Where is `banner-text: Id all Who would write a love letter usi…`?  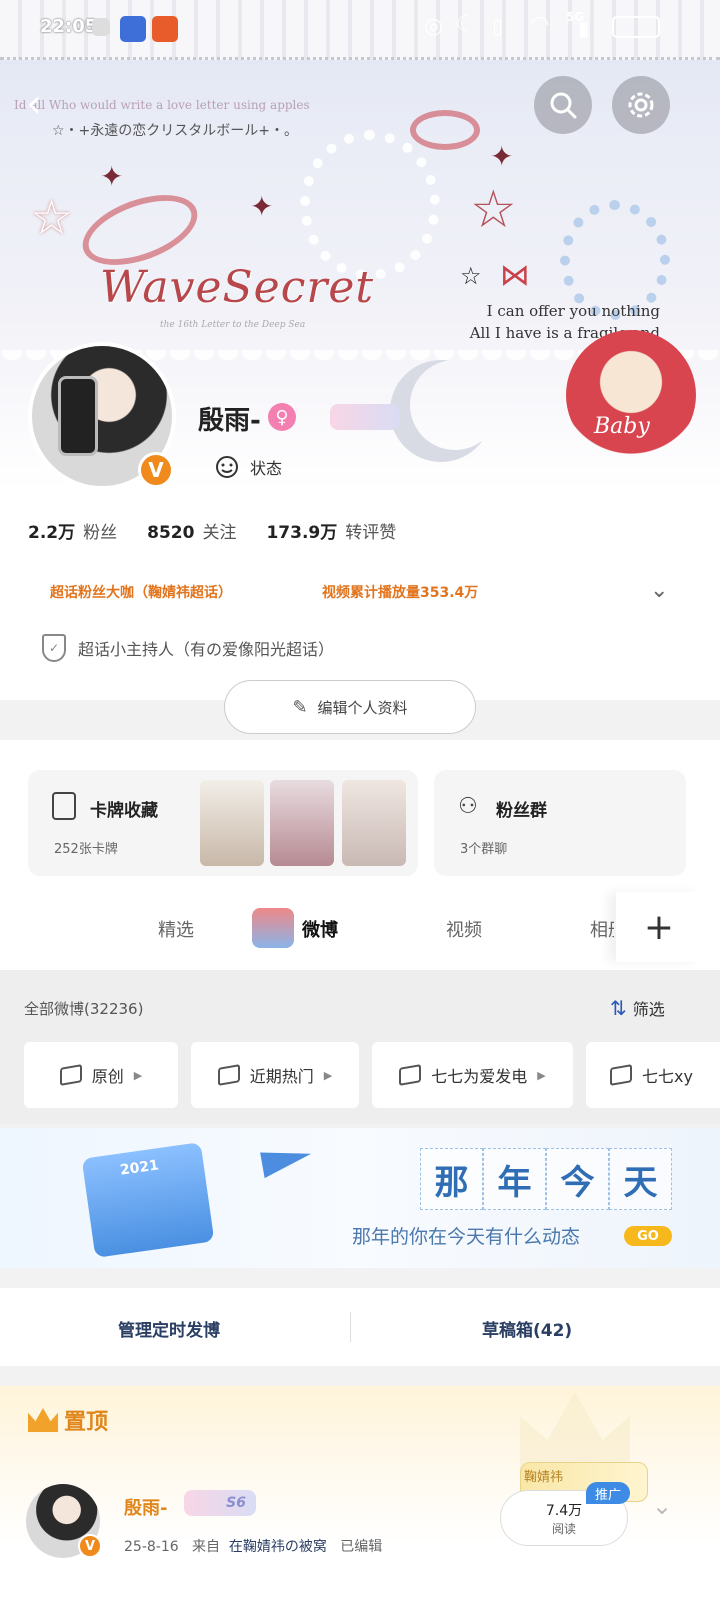
banner-text: Id all Who would write a love letter usi… is located at coordinates (162, 105).